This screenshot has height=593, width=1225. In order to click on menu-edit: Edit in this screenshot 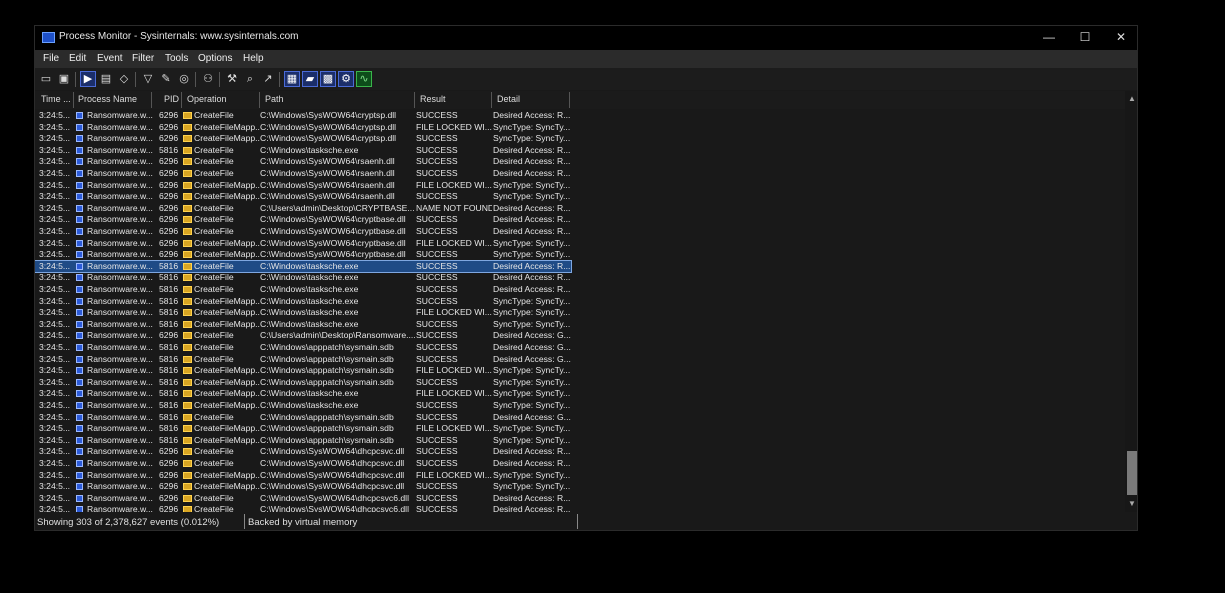, I will do `click(77, 58)`.